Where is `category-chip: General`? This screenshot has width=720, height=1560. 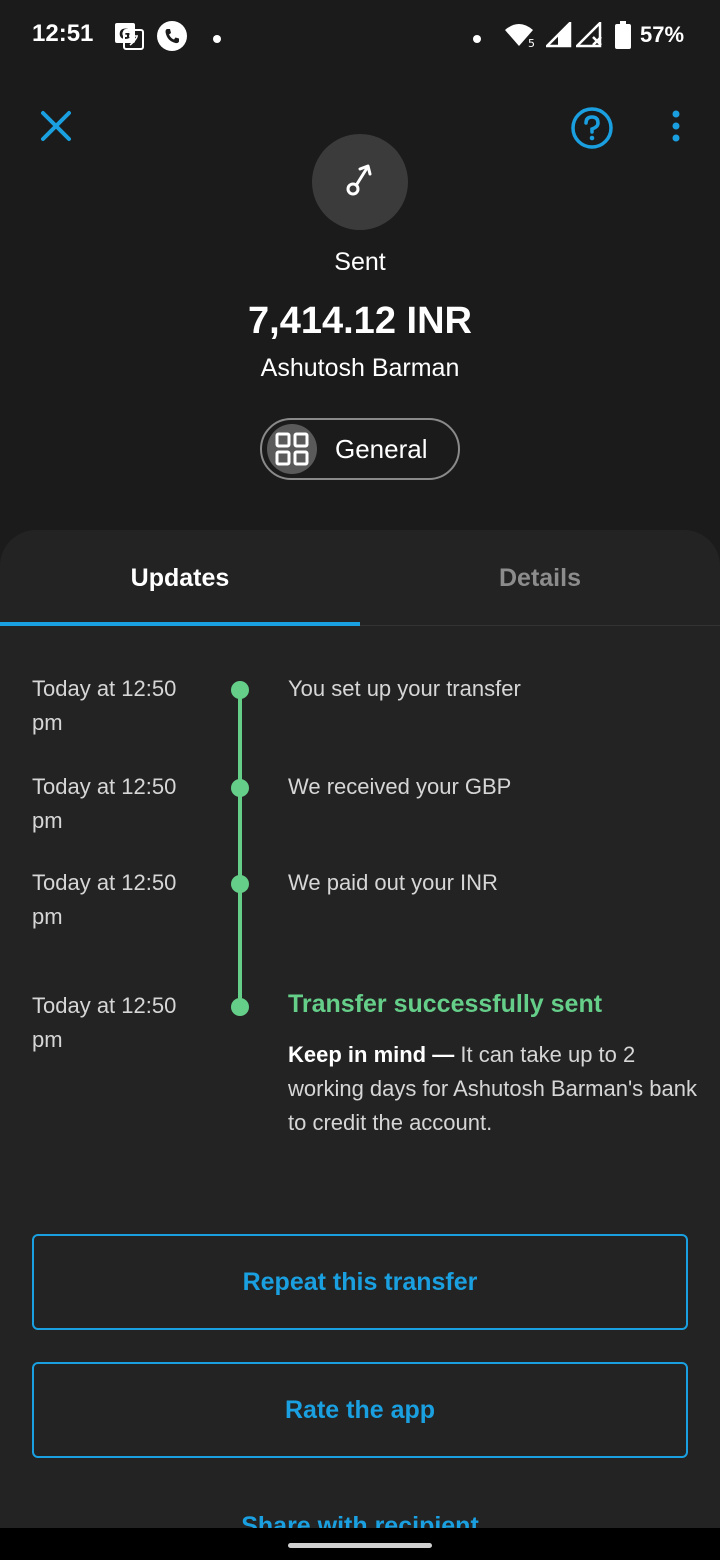 category-chip: General is located at coordinates (360, 449).